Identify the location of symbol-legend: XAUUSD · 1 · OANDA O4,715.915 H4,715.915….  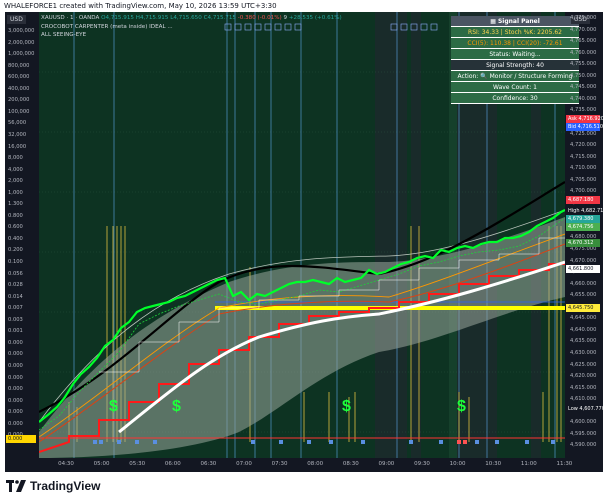
(191, 18).